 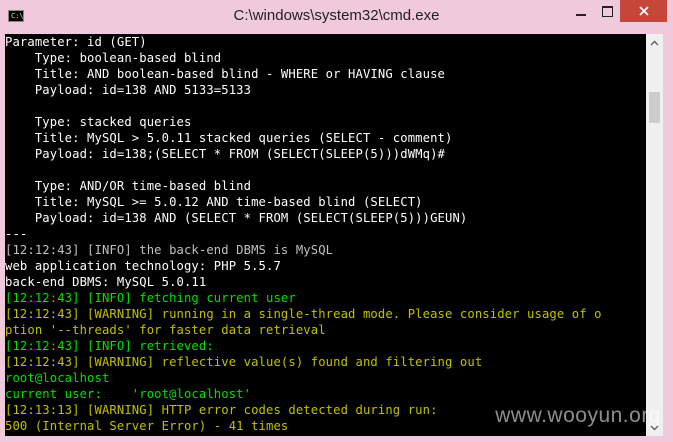 I want to click on watermark-text: www.wooyun.org, so click(x=578, y=415).